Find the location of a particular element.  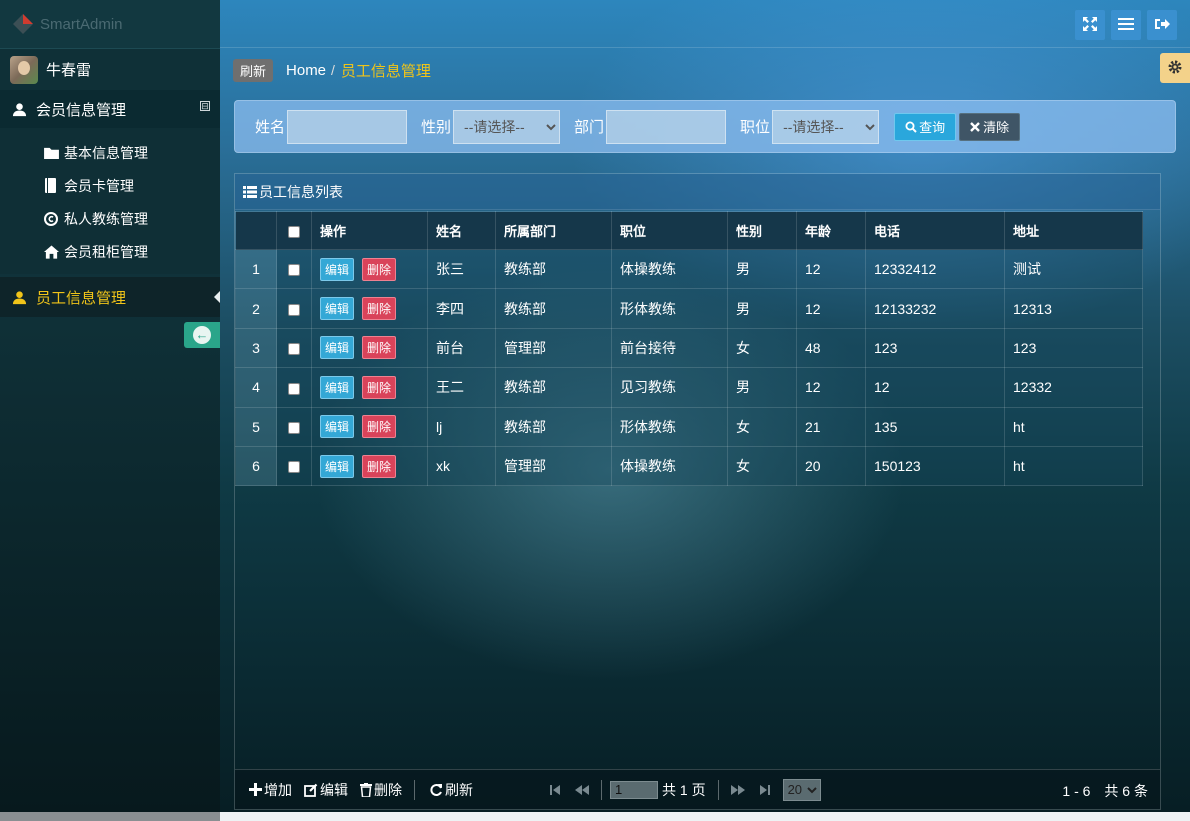

sidebar-item-member-card: 会员卡管理 is located at coordinates (110, 185).